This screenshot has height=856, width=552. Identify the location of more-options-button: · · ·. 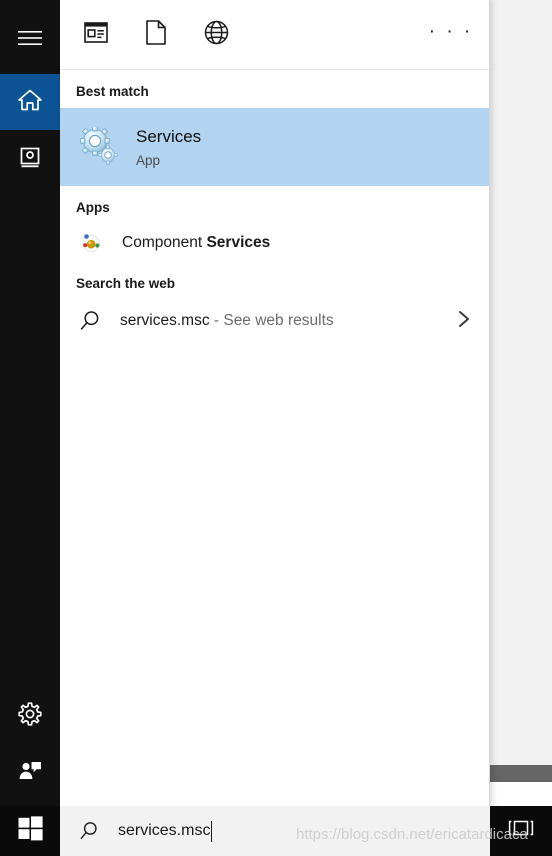
(451, 35).